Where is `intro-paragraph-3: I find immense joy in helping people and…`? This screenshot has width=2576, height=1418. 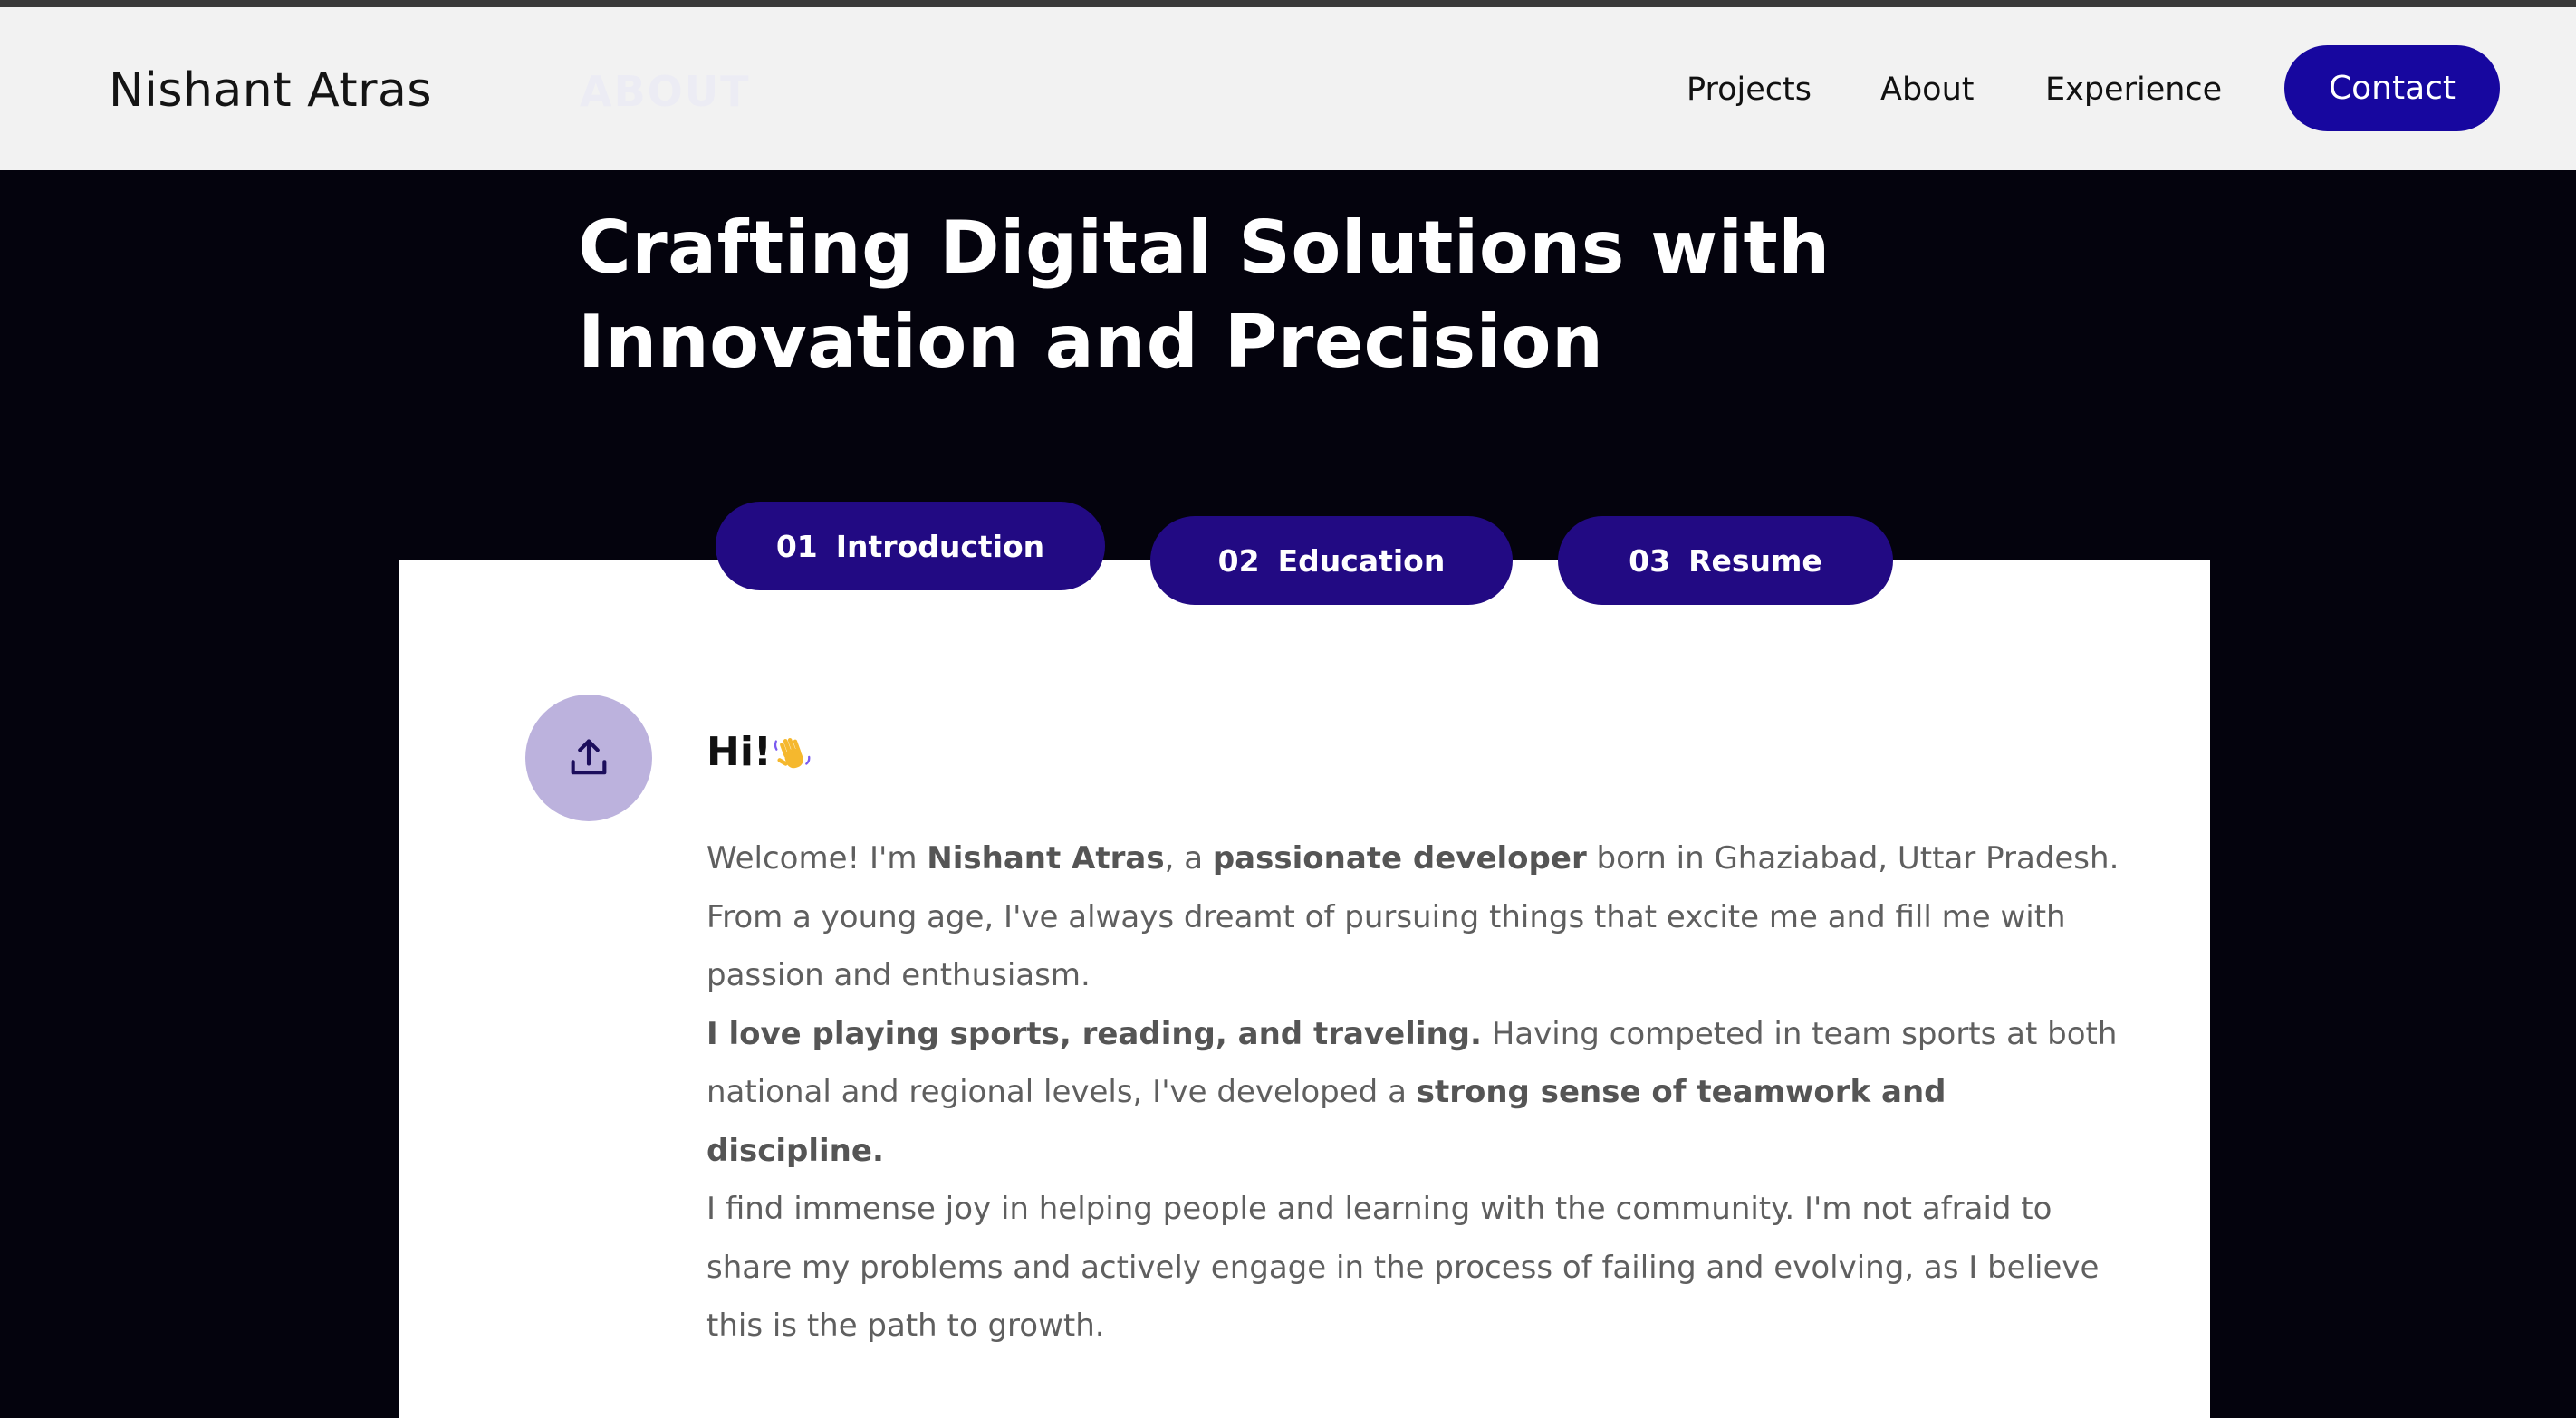 intro-paragraph-3: I find immense joy in helping people and… is located at coordinates (1403, 1267).